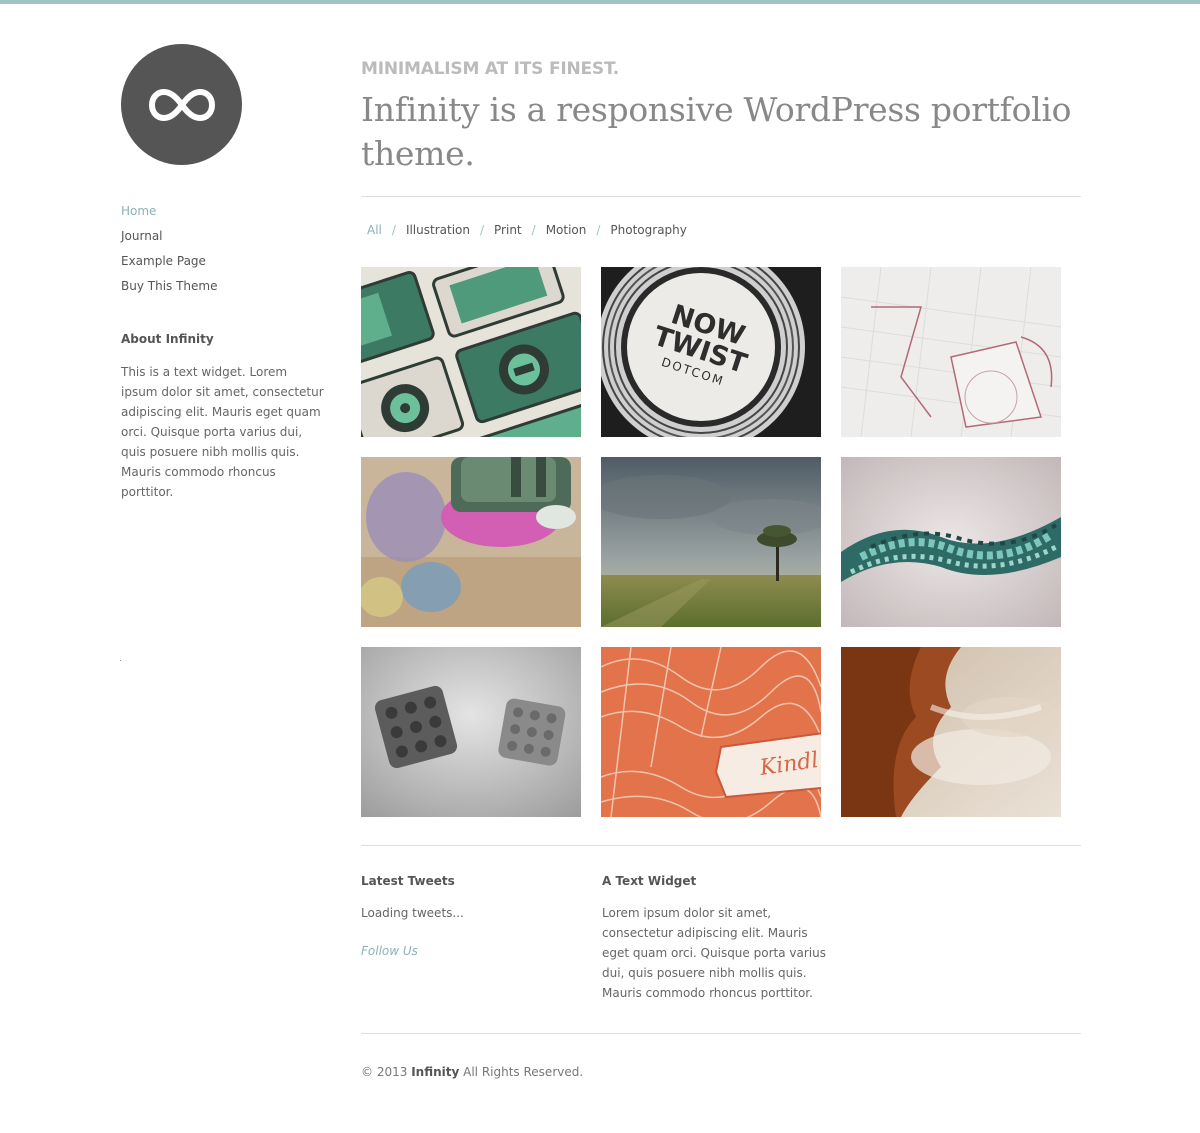 This screenshot has width=1200, height=1133. I want to click on now-twist-thumbnail: NOW TWIST DOTCOM, so click(711, 352).